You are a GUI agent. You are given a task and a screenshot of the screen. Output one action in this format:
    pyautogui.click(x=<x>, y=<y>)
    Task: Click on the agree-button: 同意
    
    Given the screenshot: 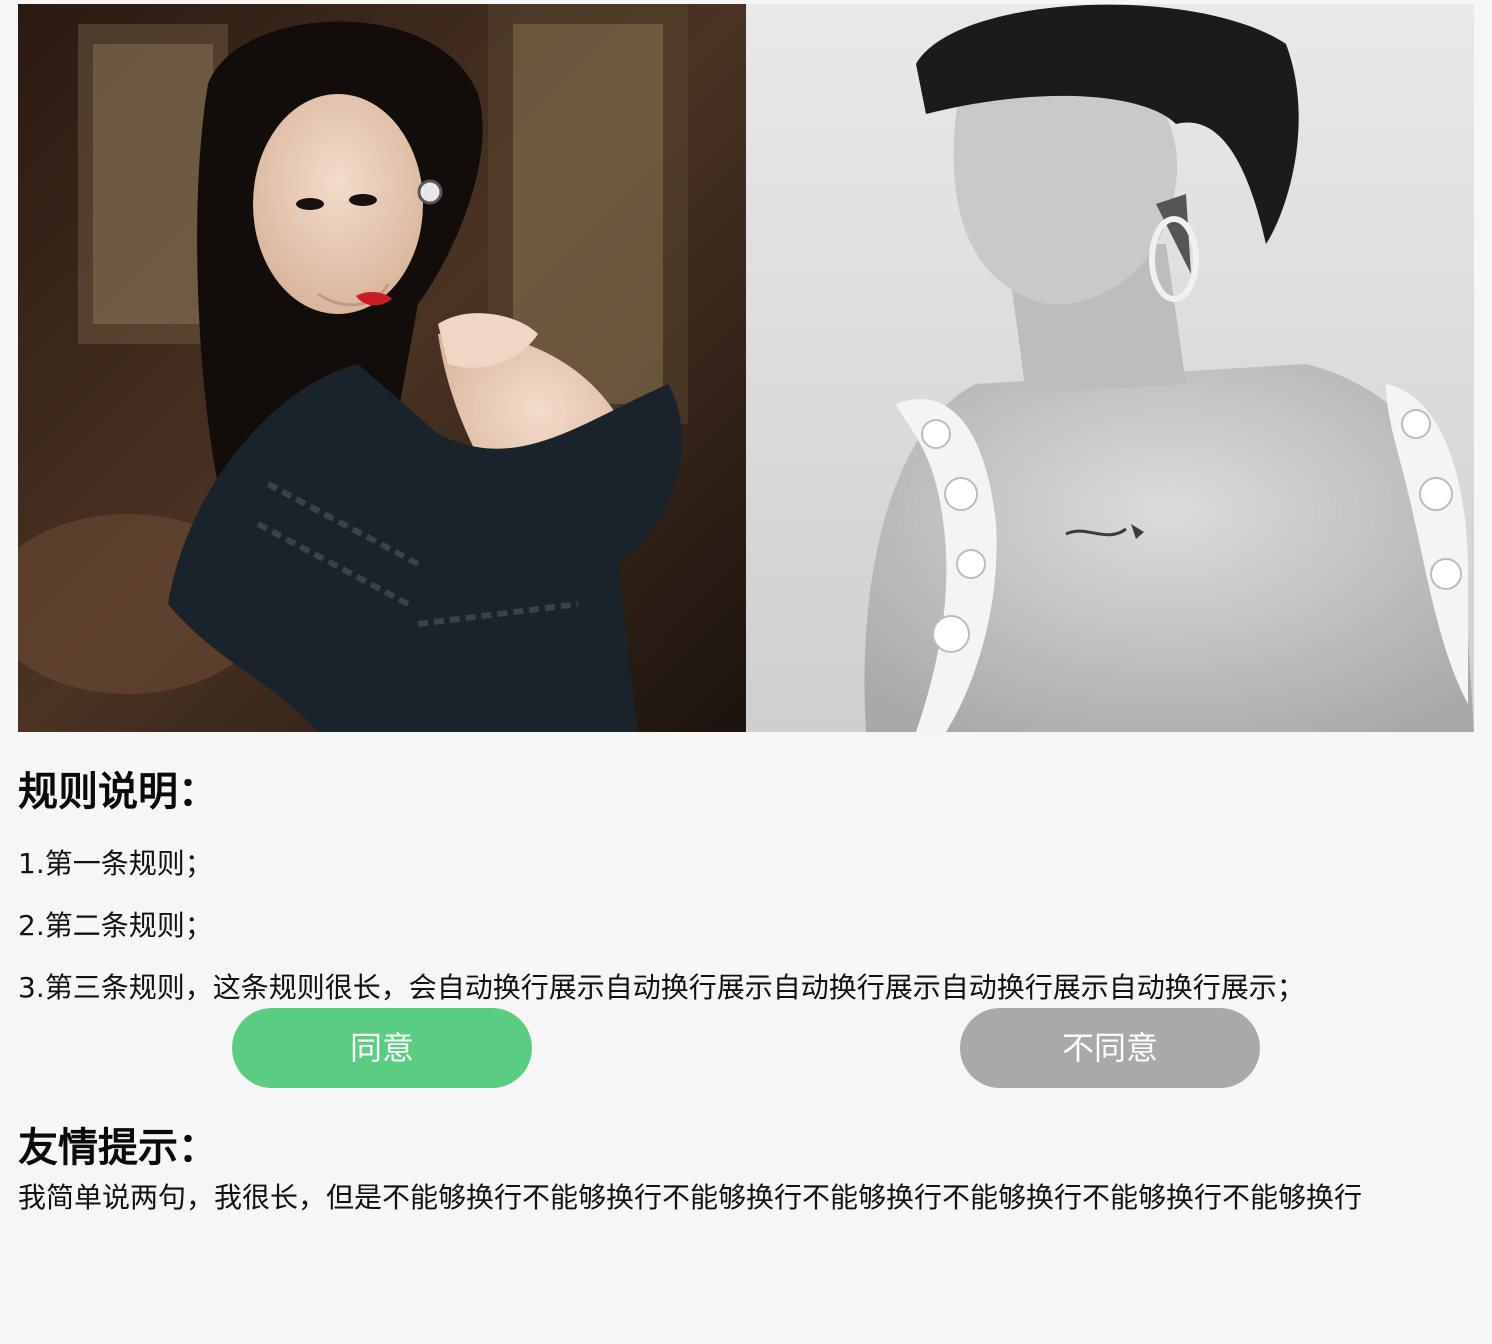 What is the action you would take?
    pyautogui.click(x=382, y=1048)
    